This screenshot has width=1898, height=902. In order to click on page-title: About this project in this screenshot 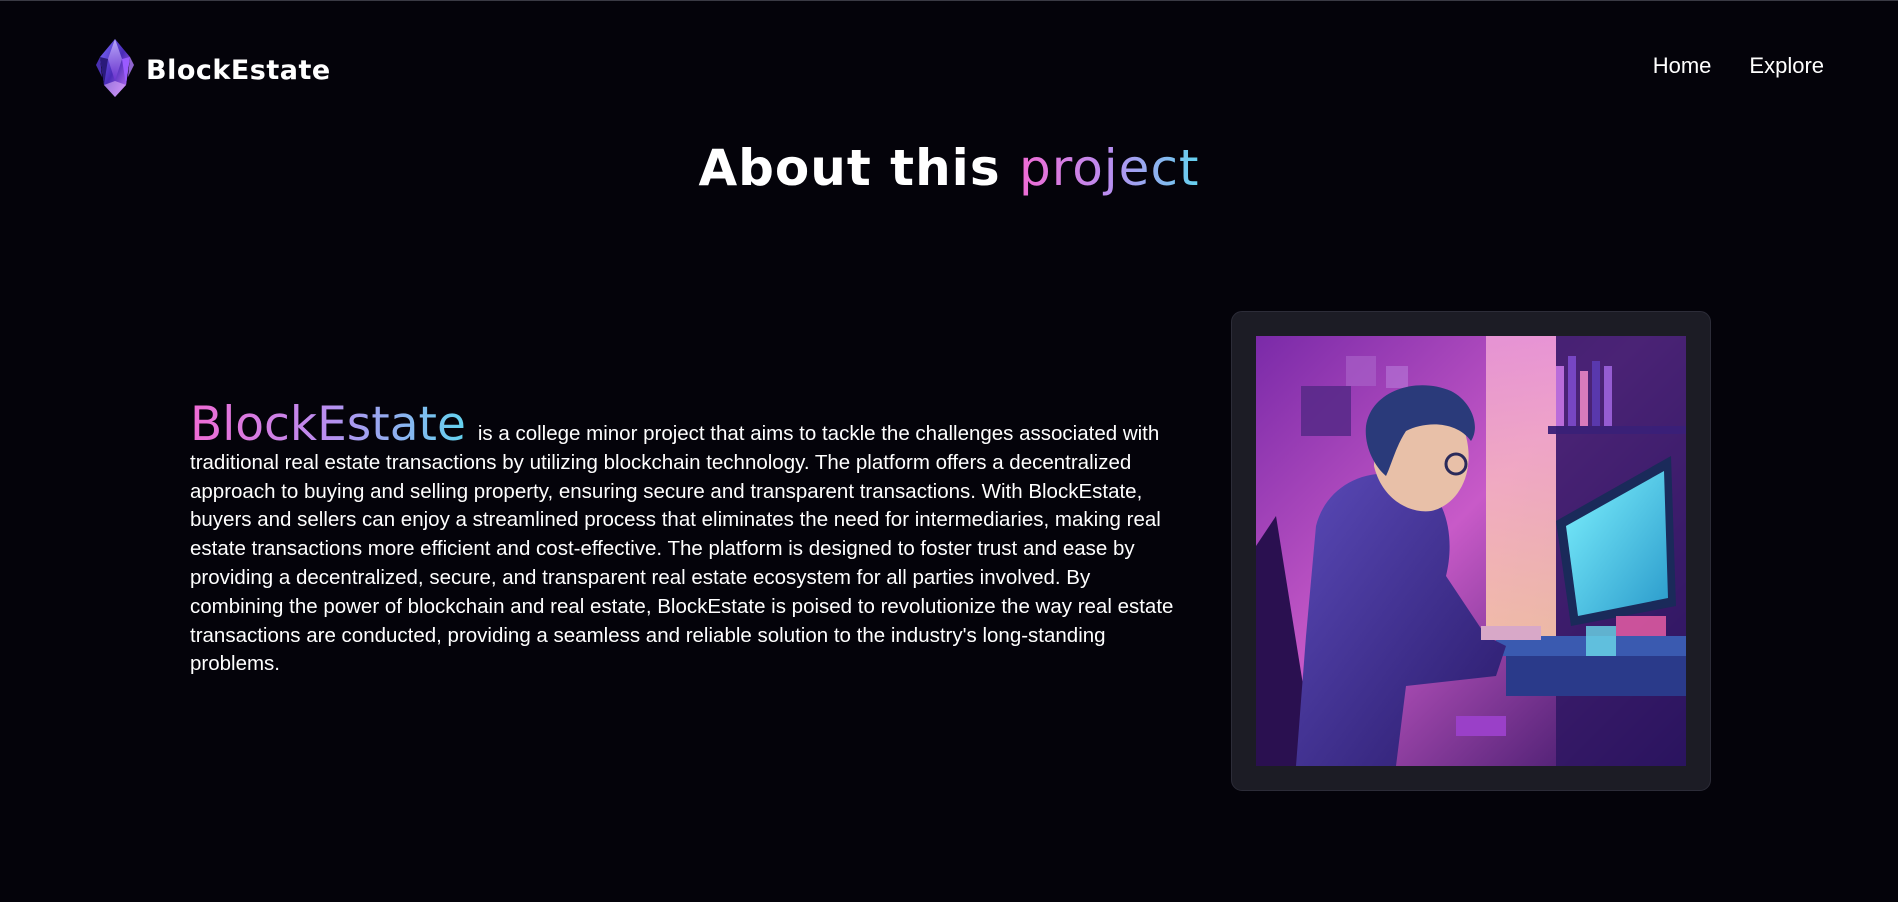, I will do `click(949, 168)`.